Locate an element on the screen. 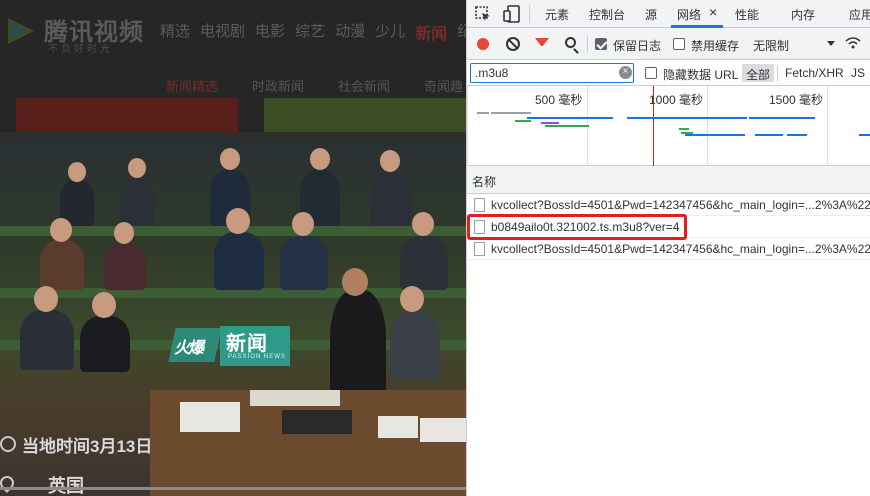 This screenshot has width=870, height=496. network-conditions-icon is located at coordinates (853, 43).